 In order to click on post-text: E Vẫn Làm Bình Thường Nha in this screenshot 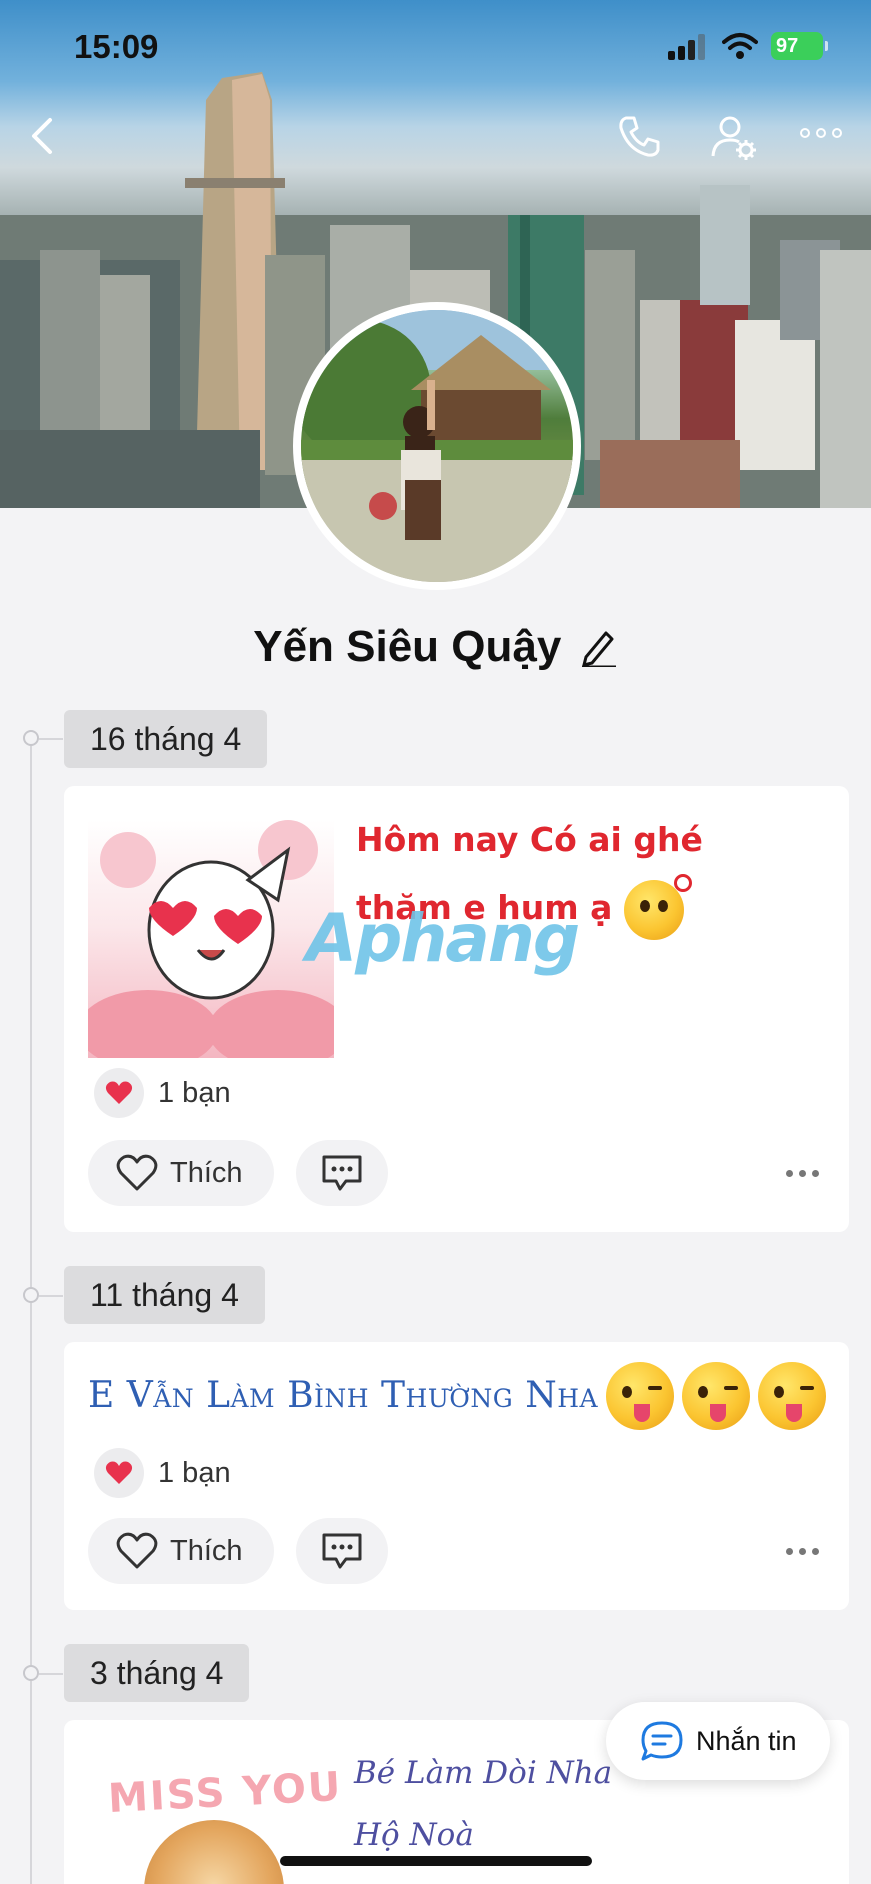, I will do `click(343, 1395)`.